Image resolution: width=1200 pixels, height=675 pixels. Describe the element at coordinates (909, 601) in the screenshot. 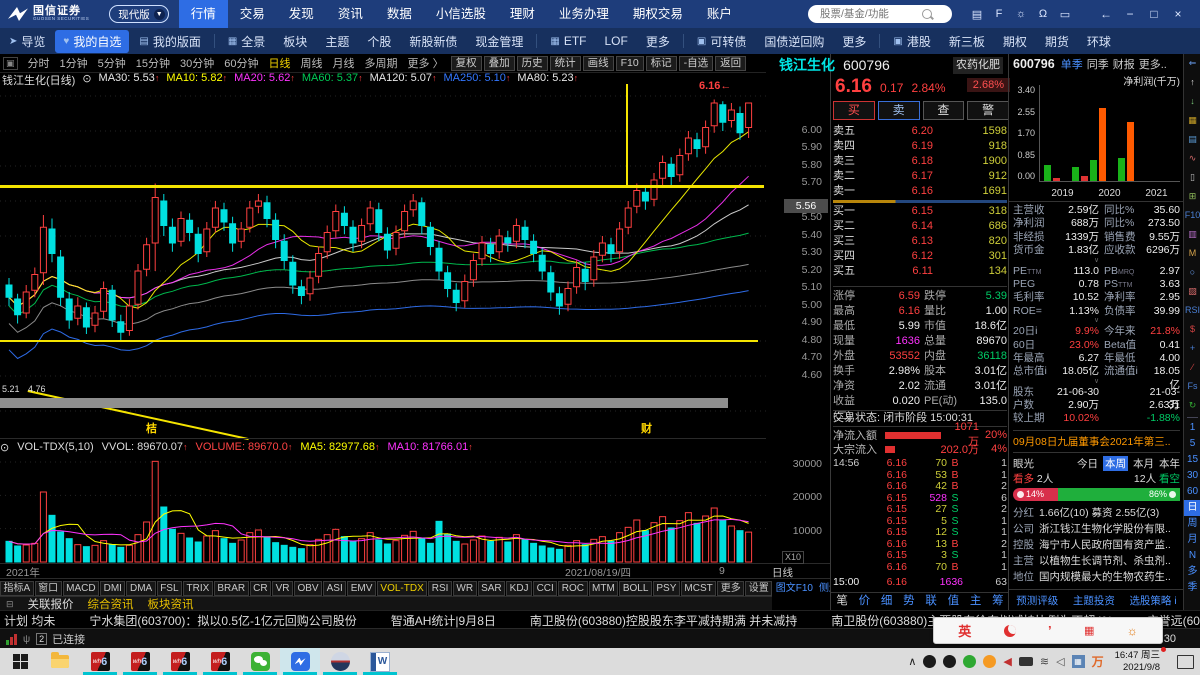

I see `quote-tab-势: 势` at that location.